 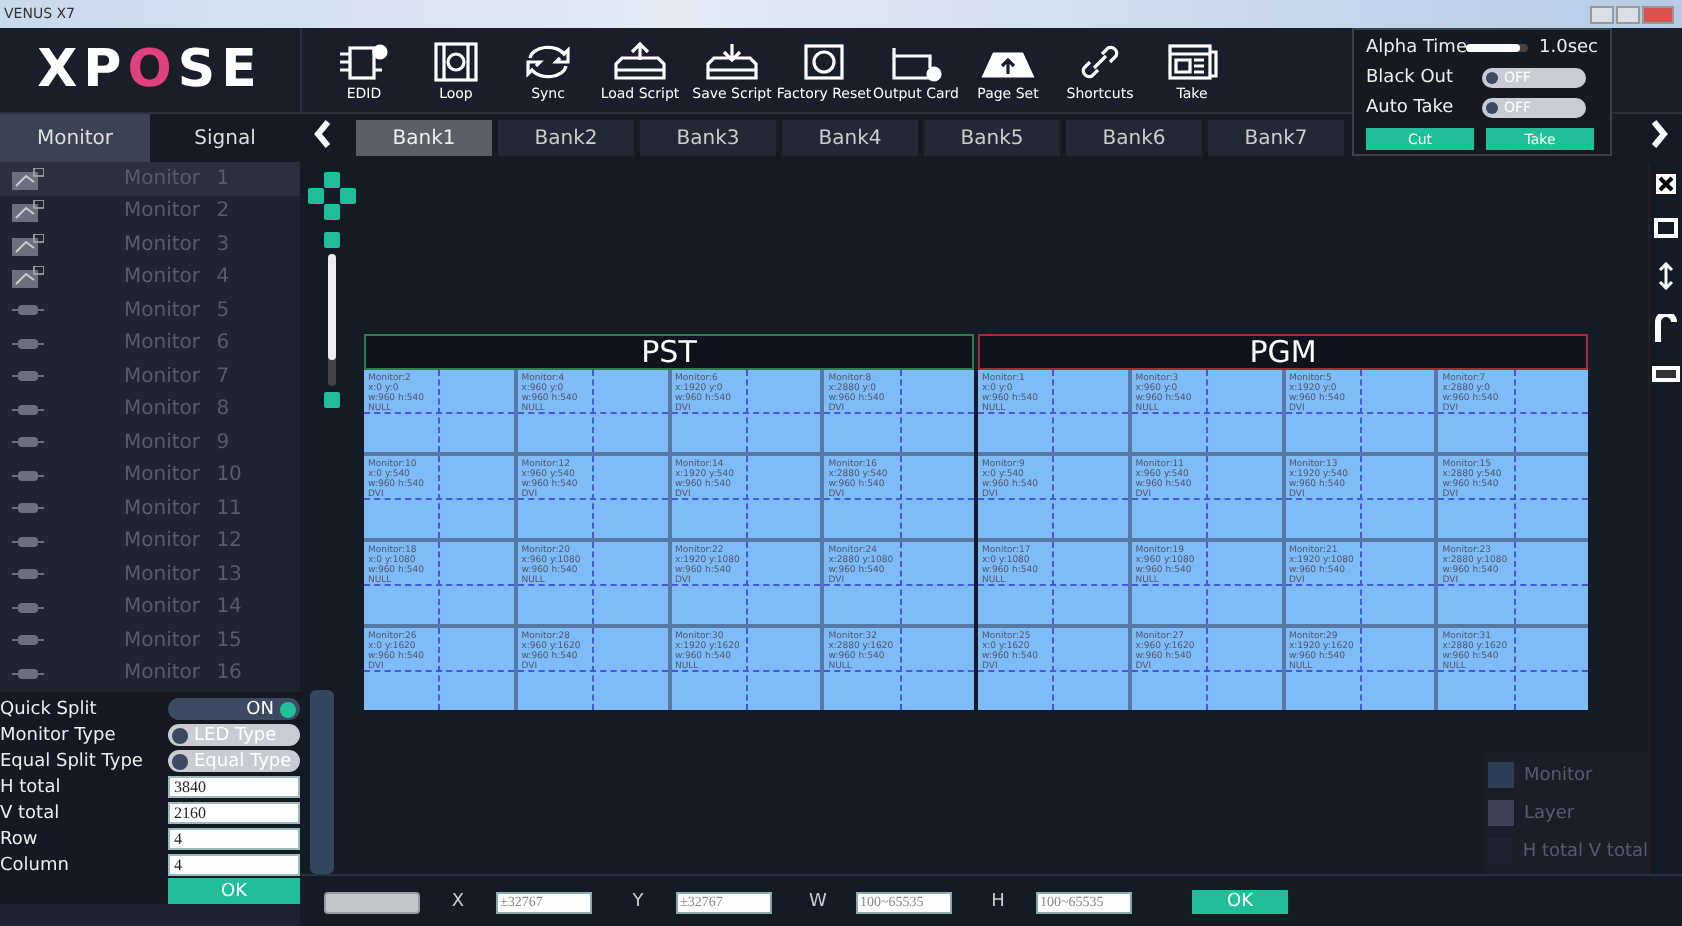 I want to click on field-label: Column, so click(x=35, y=865).